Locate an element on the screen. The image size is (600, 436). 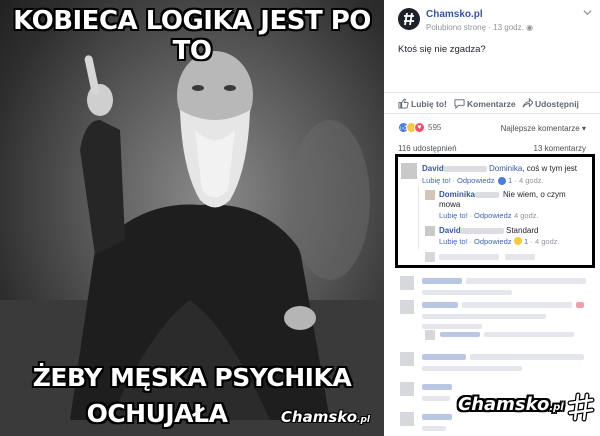
share-button: Udostępnij is located at coordinates (550, 103).